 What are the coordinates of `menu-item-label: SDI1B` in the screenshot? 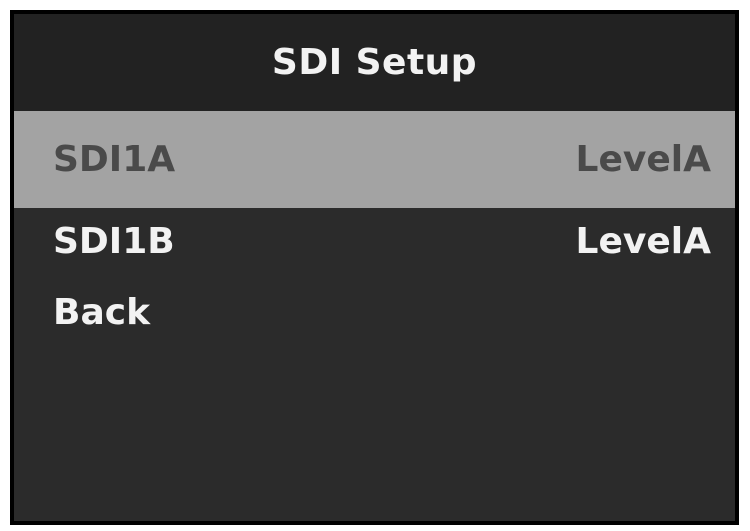 It's located at (114, 241).